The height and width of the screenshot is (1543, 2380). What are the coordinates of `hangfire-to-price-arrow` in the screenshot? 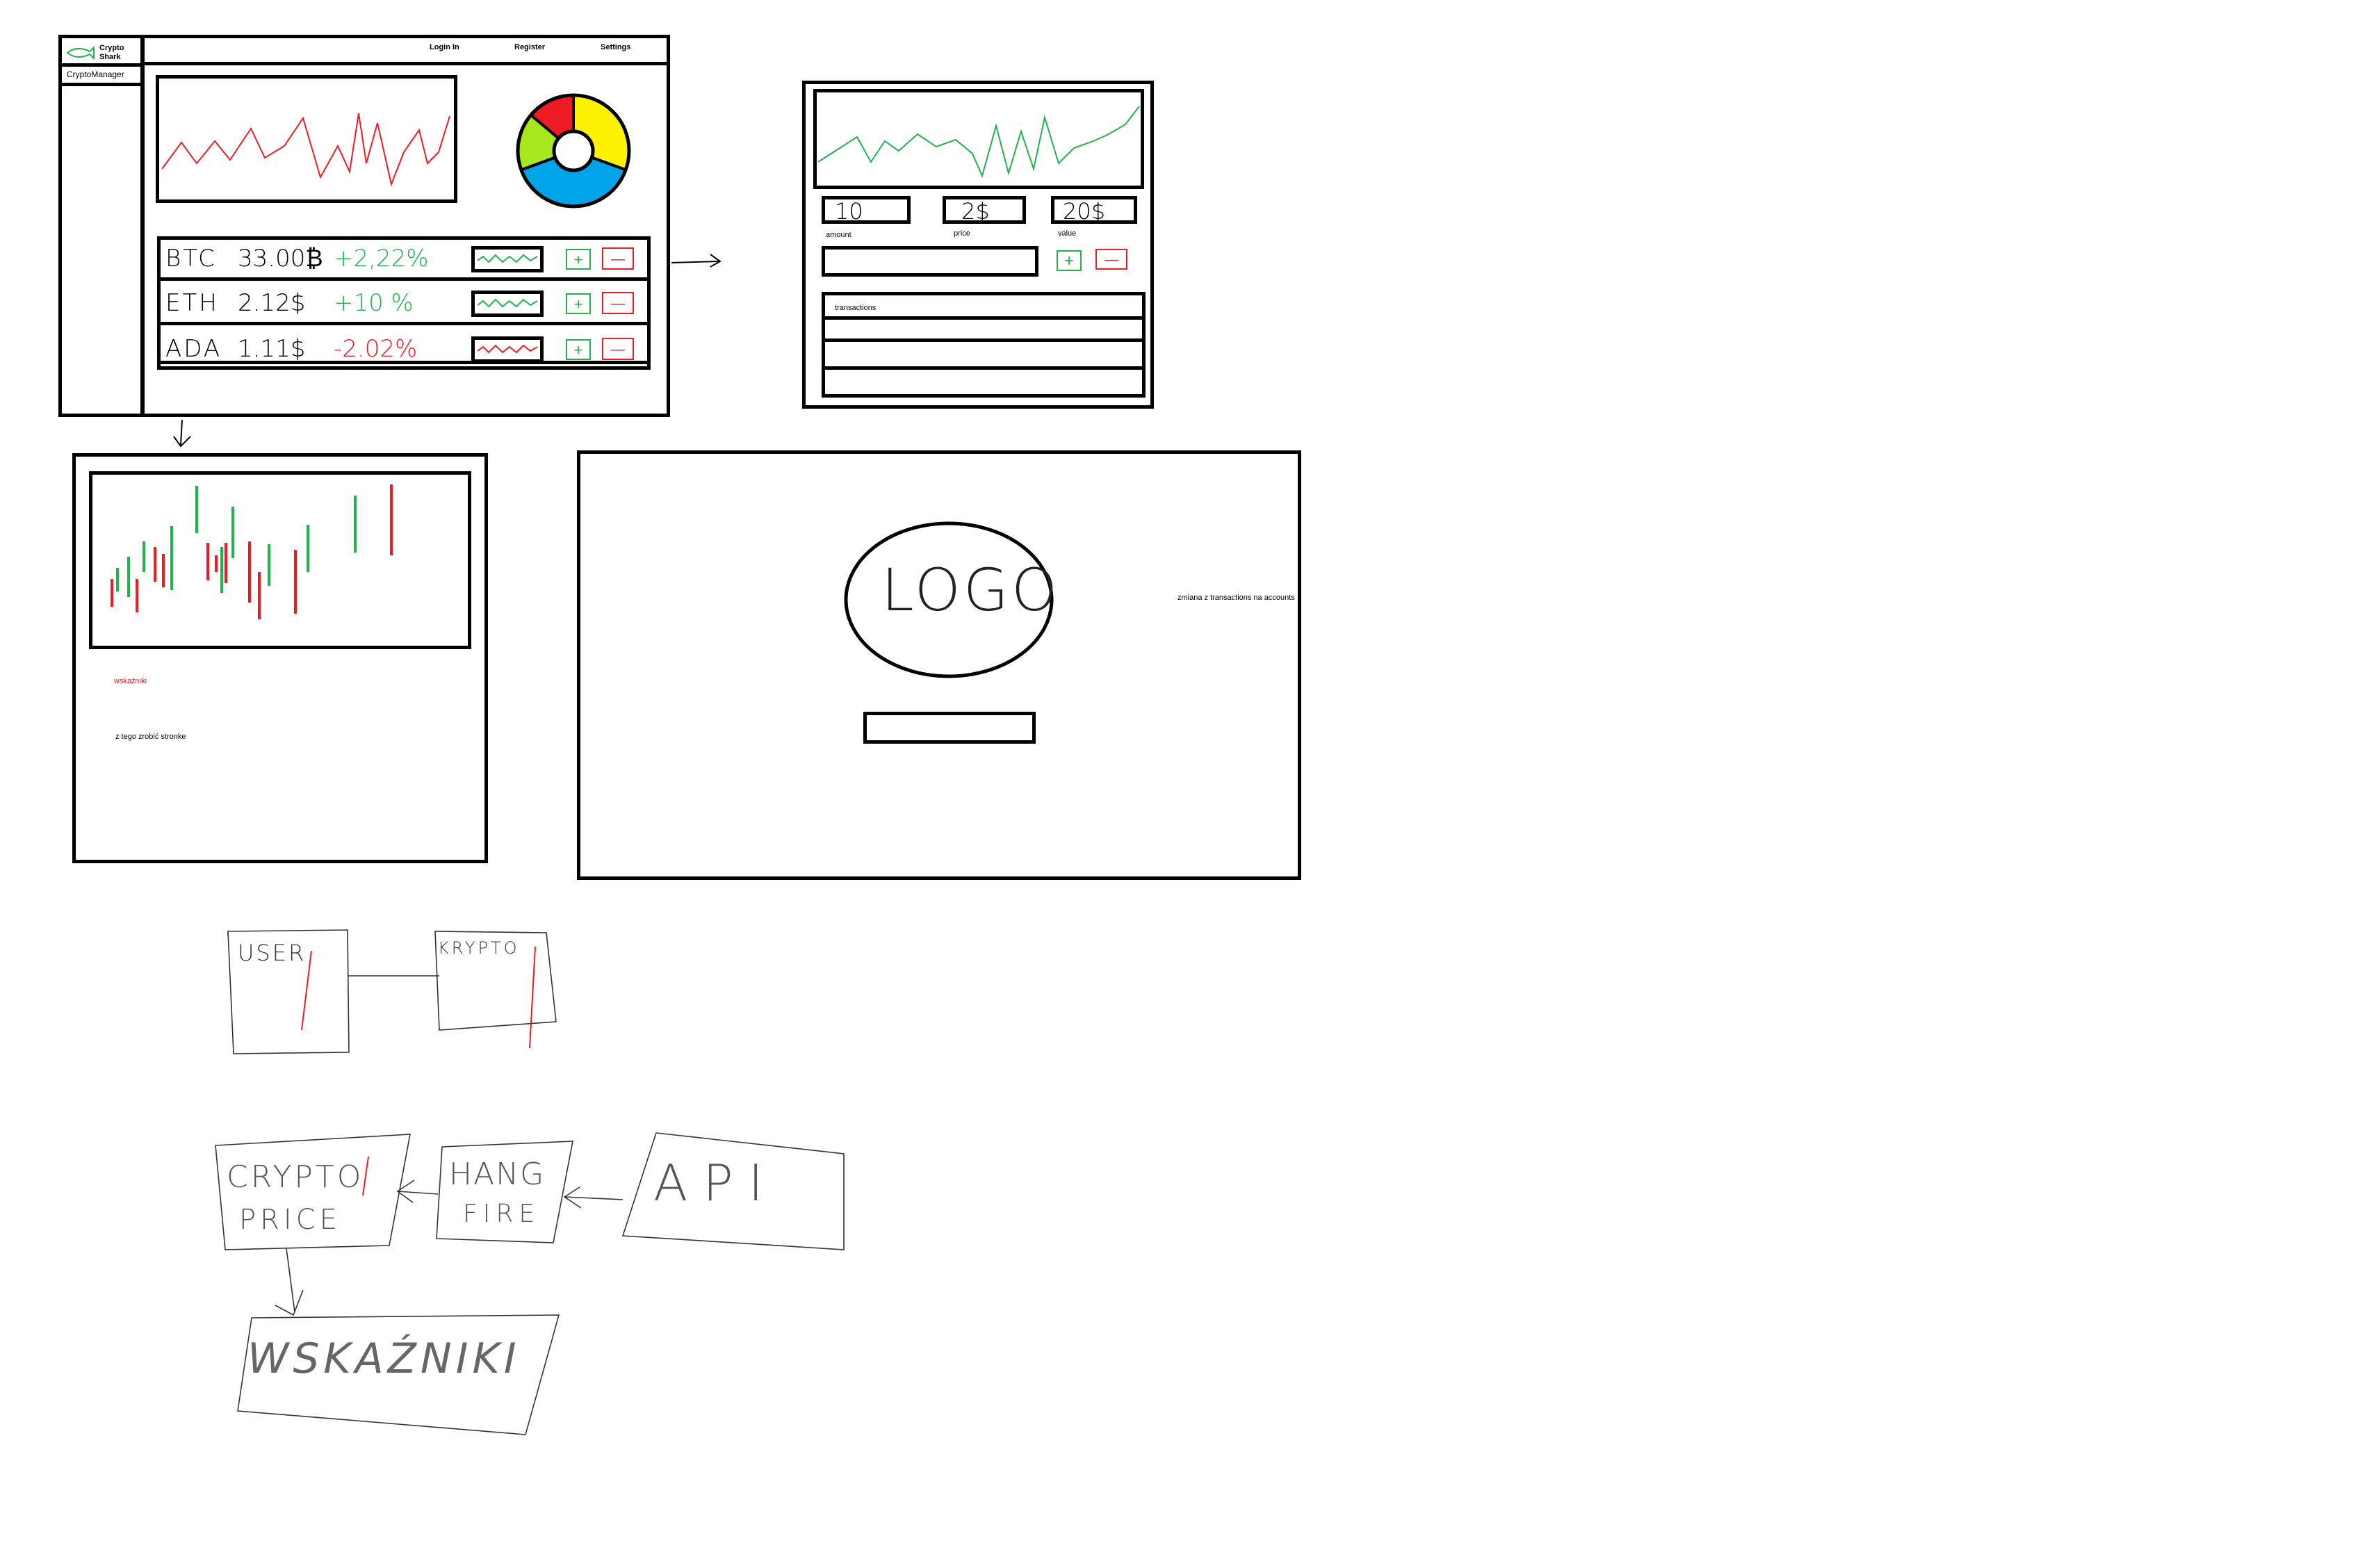 It's located at (417, 1191).